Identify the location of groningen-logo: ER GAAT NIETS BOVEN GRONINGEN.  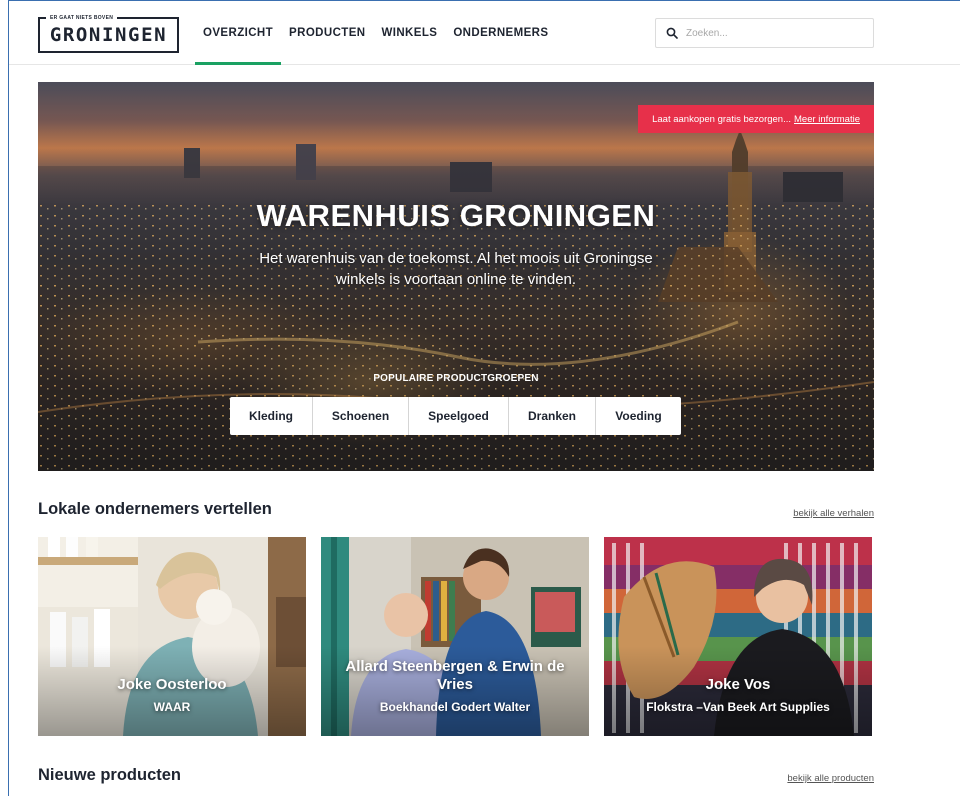
(108, 33).